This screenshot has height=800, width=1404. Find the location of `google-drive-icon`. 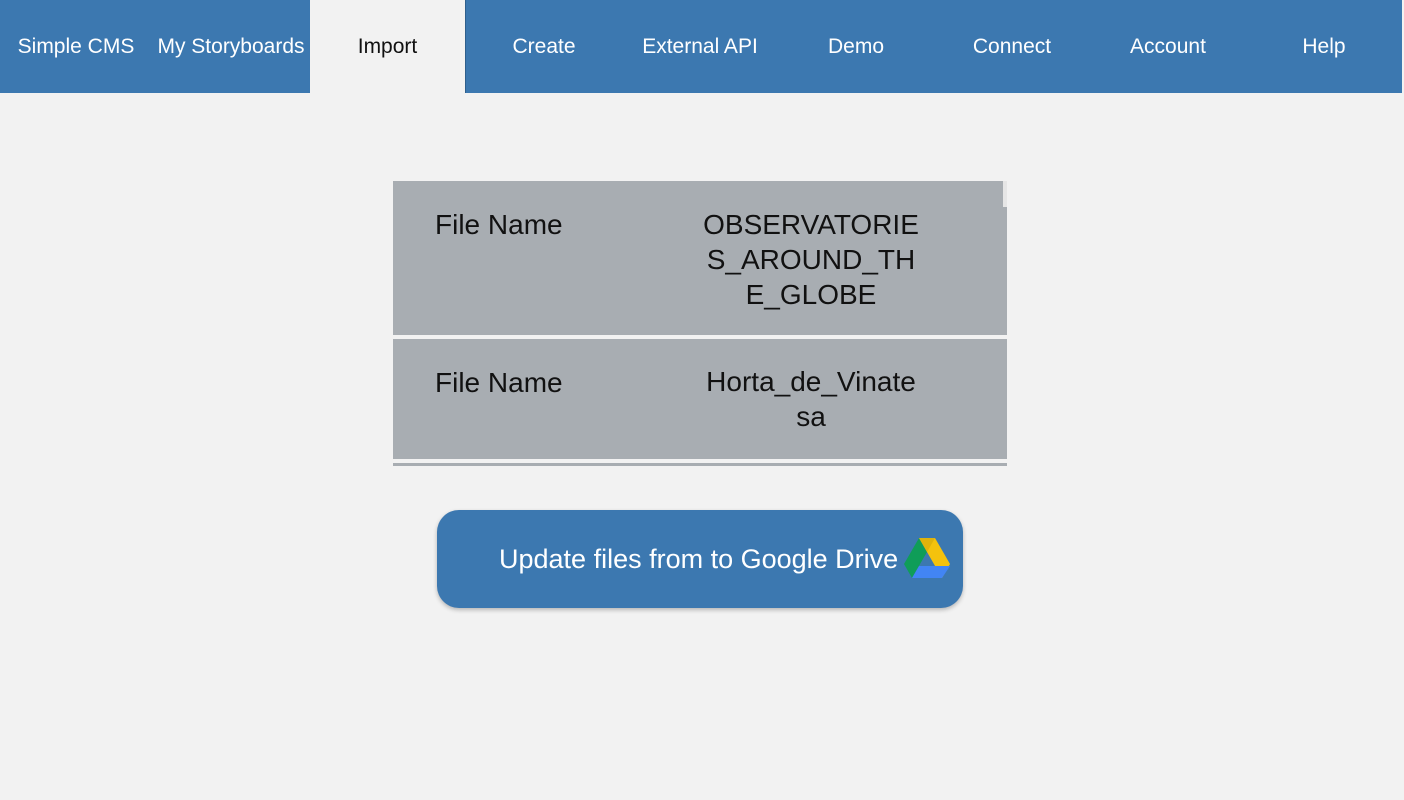

google-drive-icon is located at coordinates (927, 558).